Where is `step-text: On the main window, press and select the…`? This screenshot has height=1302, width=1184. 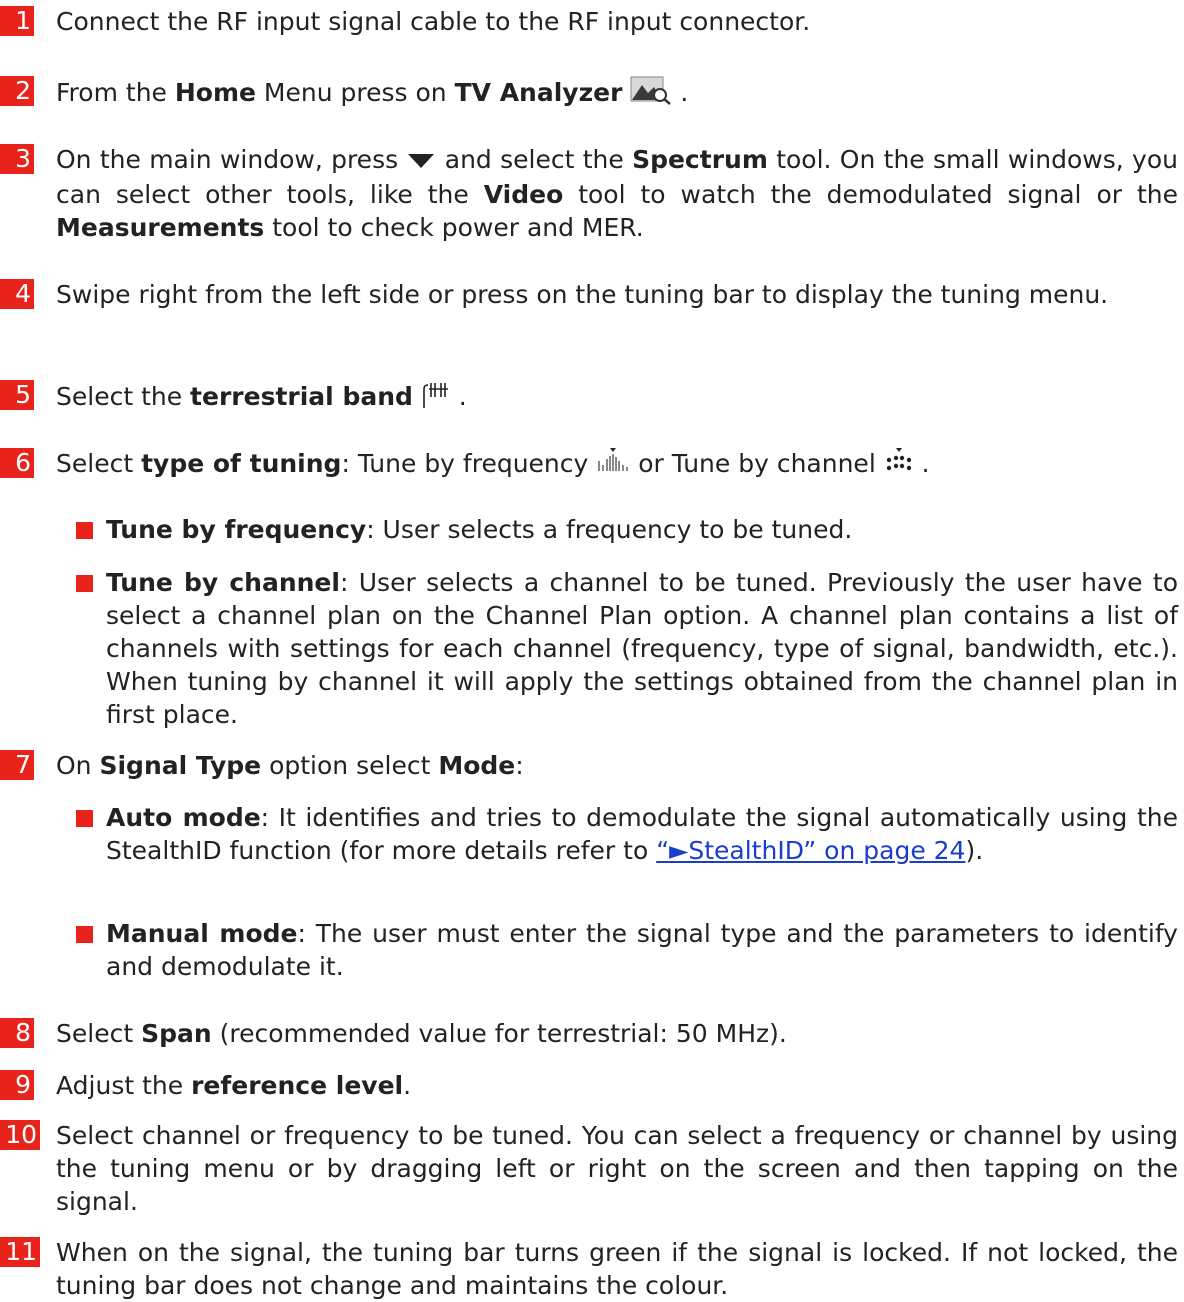 step-text: On the main window, press and select the… is located at coordinates (617, 193).